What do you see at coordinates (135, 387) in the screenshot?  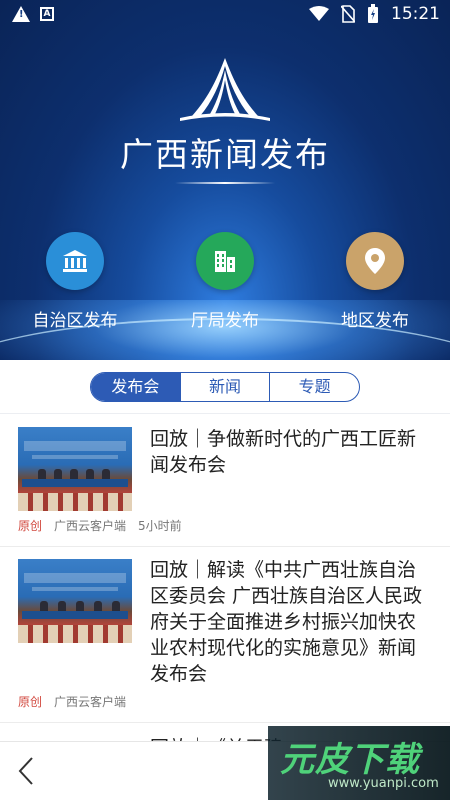 I see `tab-press-conference: 发布会` at bounding box center [135, 387].